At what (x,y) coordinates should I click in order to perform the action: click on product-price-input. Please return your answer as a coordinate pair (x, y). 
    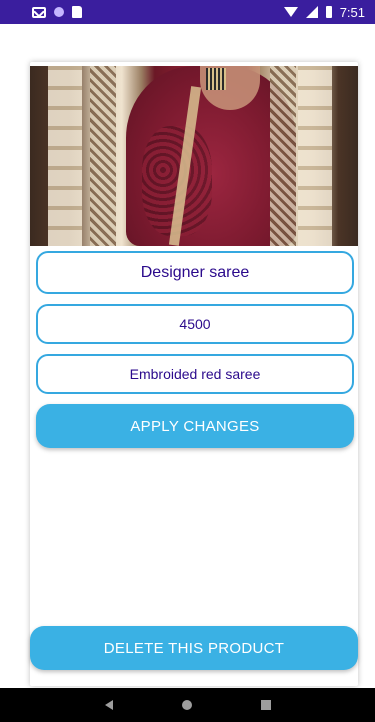
    Looking at the image, I should click on (195, 324).